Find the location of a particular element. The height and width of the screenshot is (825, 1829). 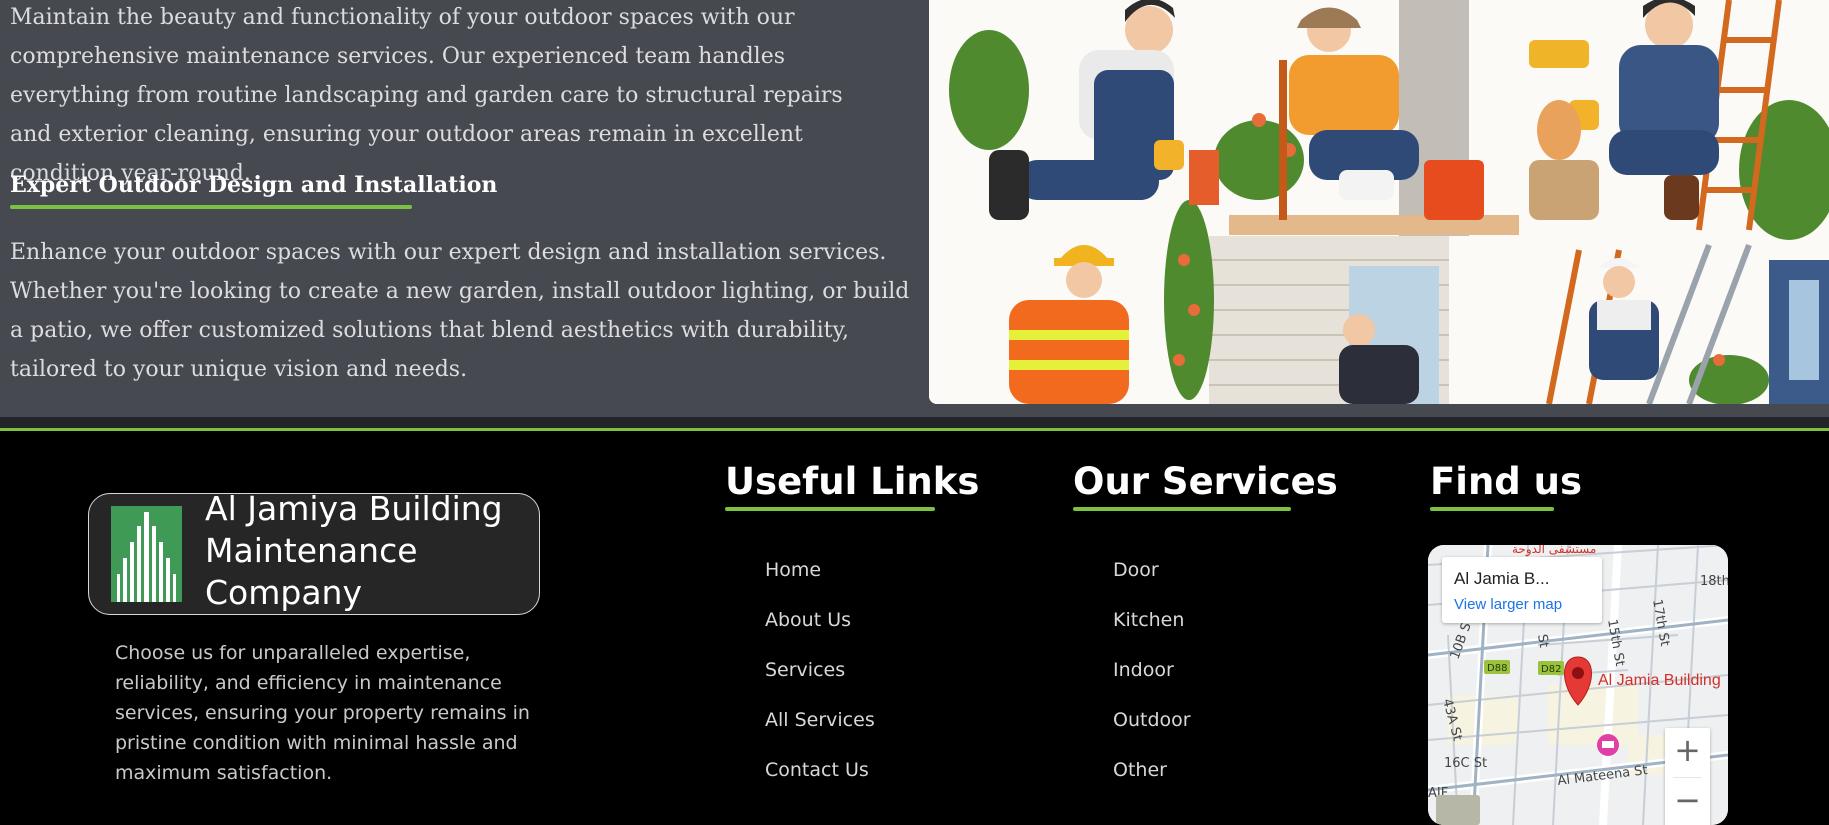

map-road-16c: 16C St is located at coordinates (1465, 763).